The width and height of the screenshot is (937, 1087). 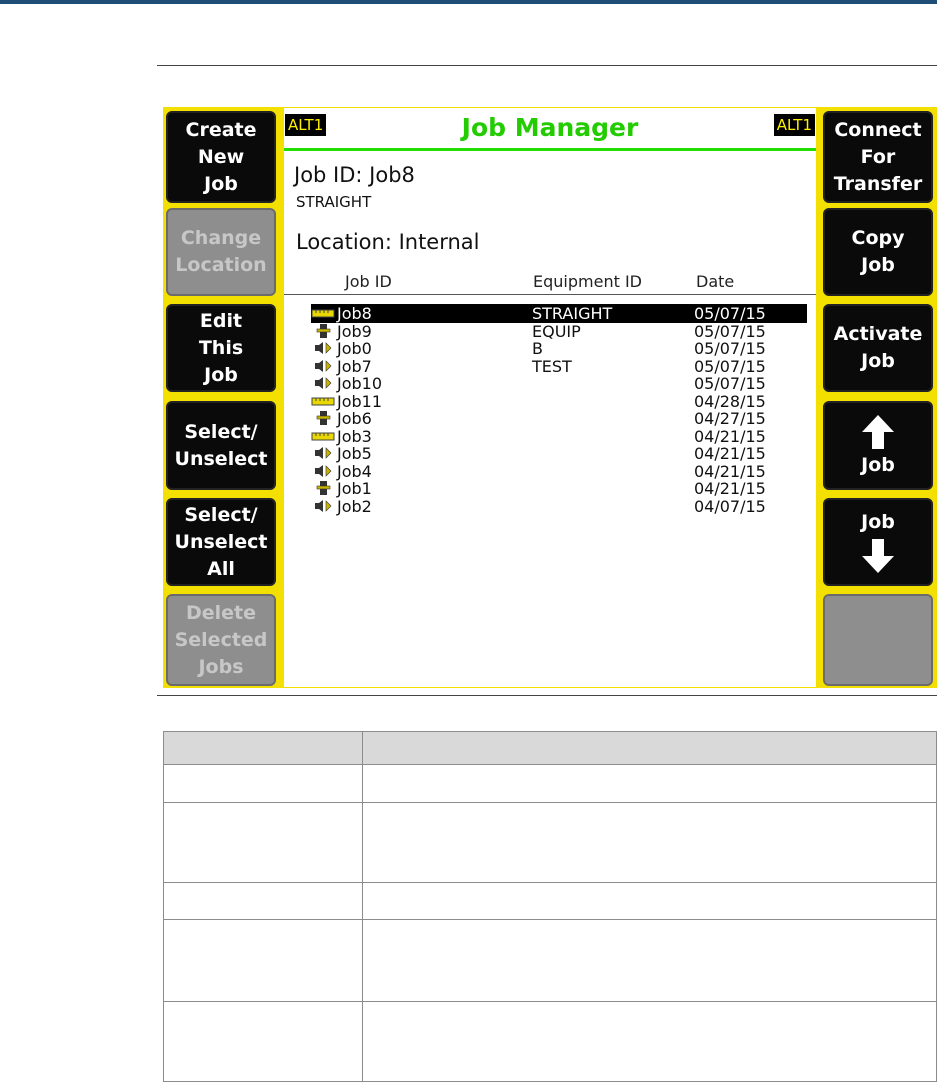 What do you see at coordinates (354, 348) in the screenshot?
I see `job-name: Job0` at bounding box center [354, 348].